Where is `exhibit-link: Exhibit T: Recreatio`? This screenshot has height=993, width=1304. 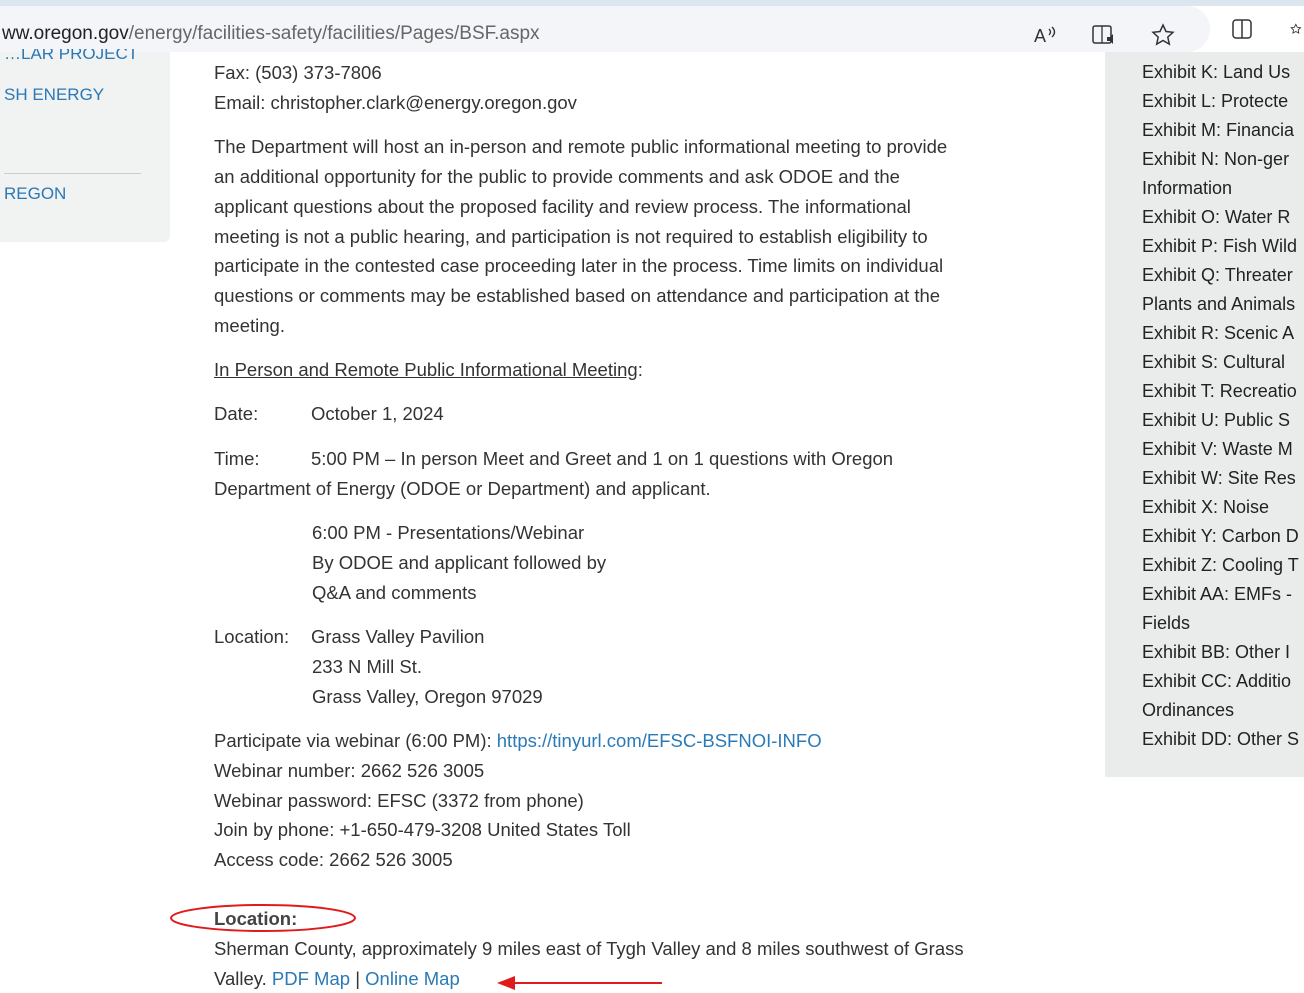 exhibit-link: Exhibit T: Recreatio is located at coordinates (1219, 391).